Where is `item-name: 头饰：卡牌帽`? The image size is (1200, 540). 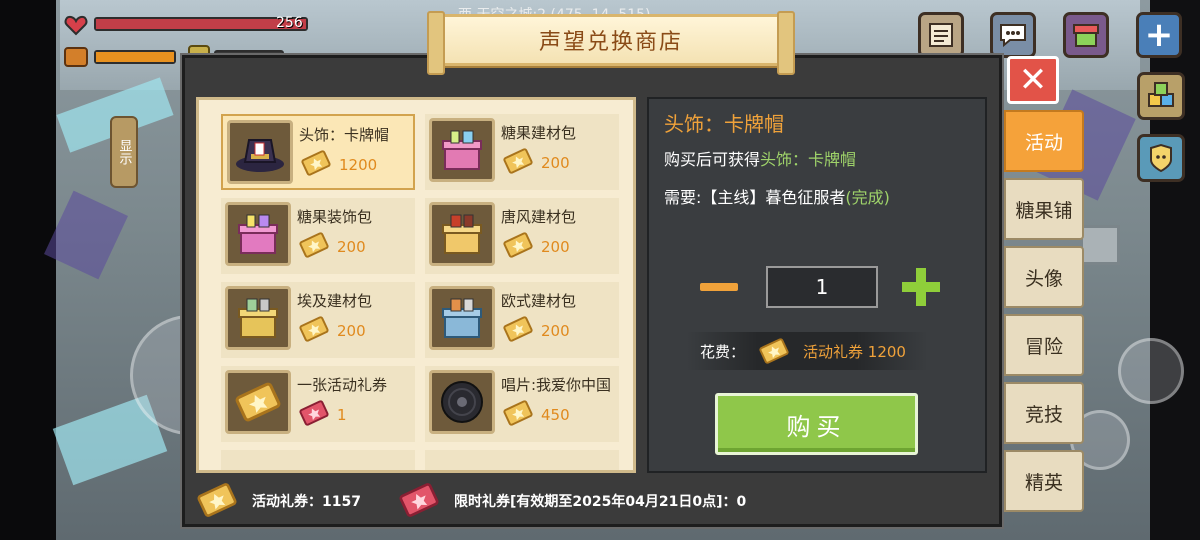 item-name: 头饰：卡牌帽 is located at coordinates (344, 135).